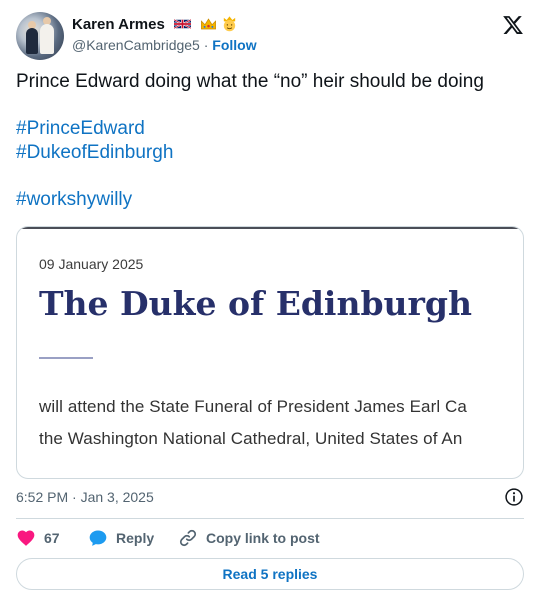 The height and width of the screenshot is (605, 540). What do you see at coordinates (80, 129) in the screenshot?
I see `hashtag-link: #PrinceEdward` at bounding box center [80, 129].